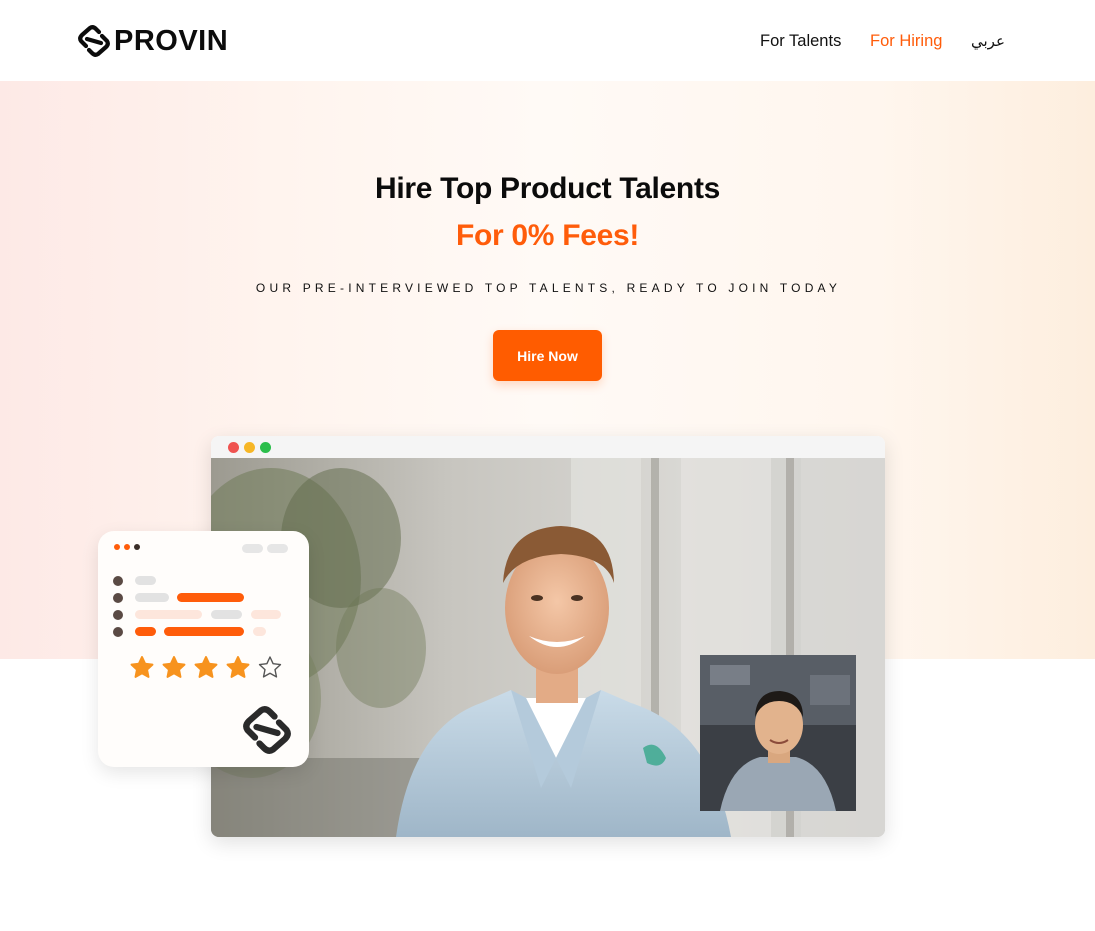 The height and width of the screenshot is (931, 1095). Describe the element at coordinates (203, 649) in the screenshot. I see `rating-card` at that location.